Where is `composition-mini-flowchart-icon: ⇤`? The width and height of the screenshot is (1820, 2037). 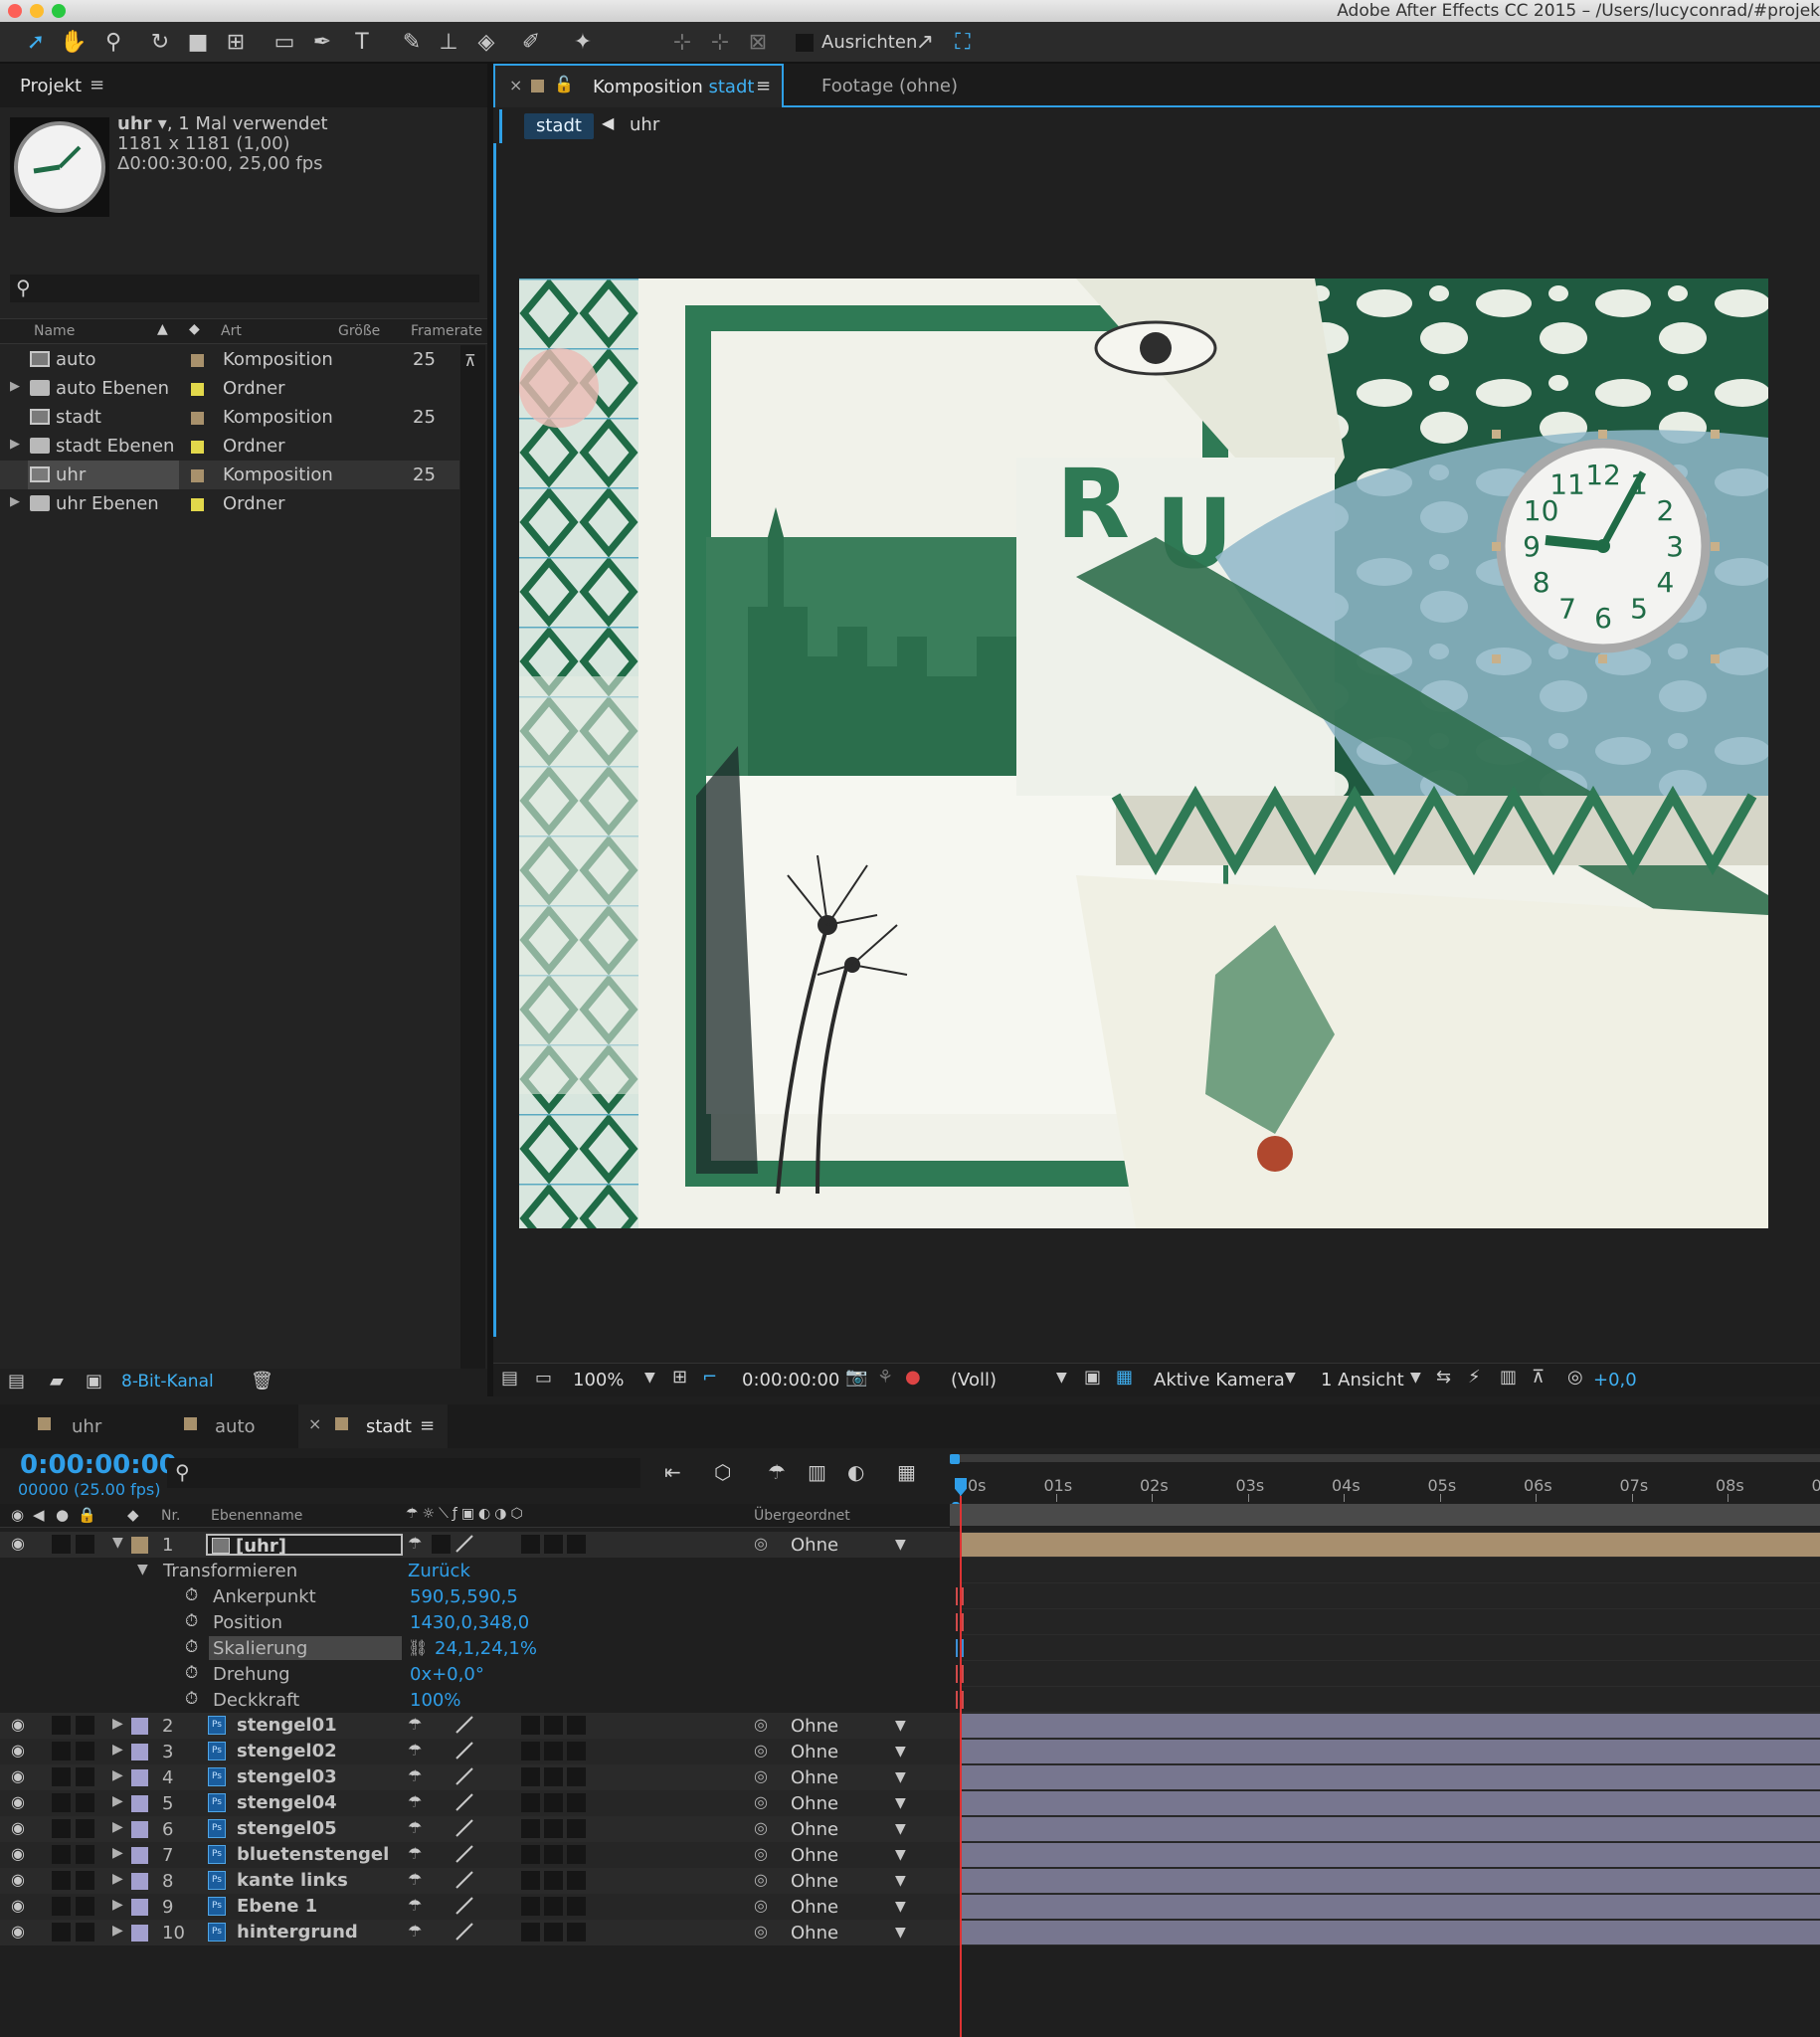
composition-mini-flowchart-icon: ⇤ is located at coordinates (672, 1472).